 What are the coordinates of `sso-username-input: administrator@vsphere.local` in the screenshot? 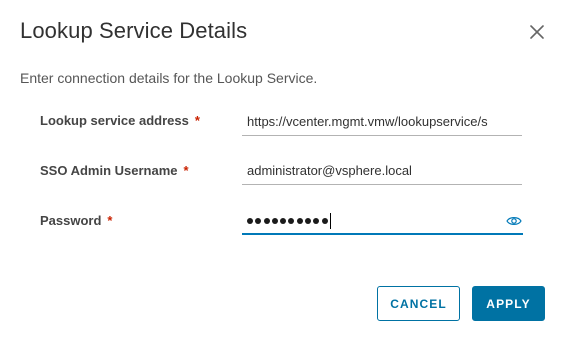 It's located at (382, 174).